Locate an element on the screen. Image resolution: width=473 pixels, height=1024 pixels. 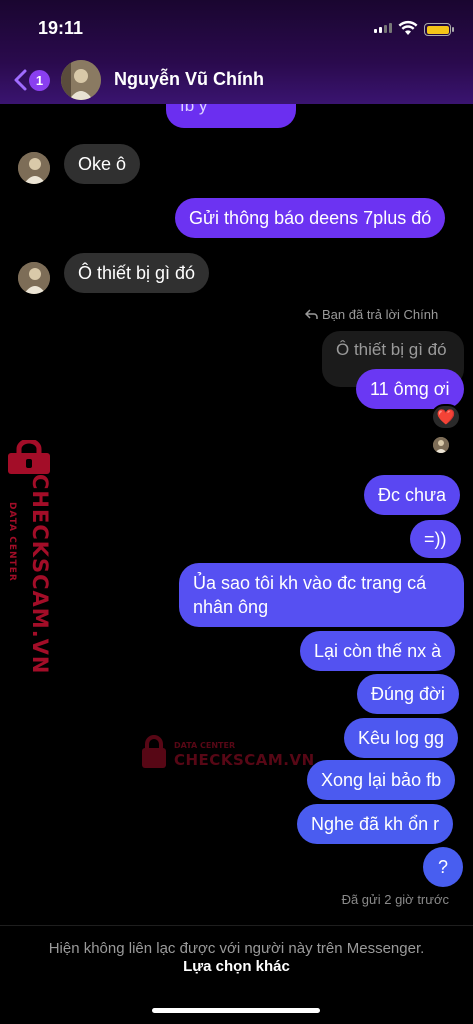
message-text: Nghe đã kh ổn r is located at coordinates (375, 823).